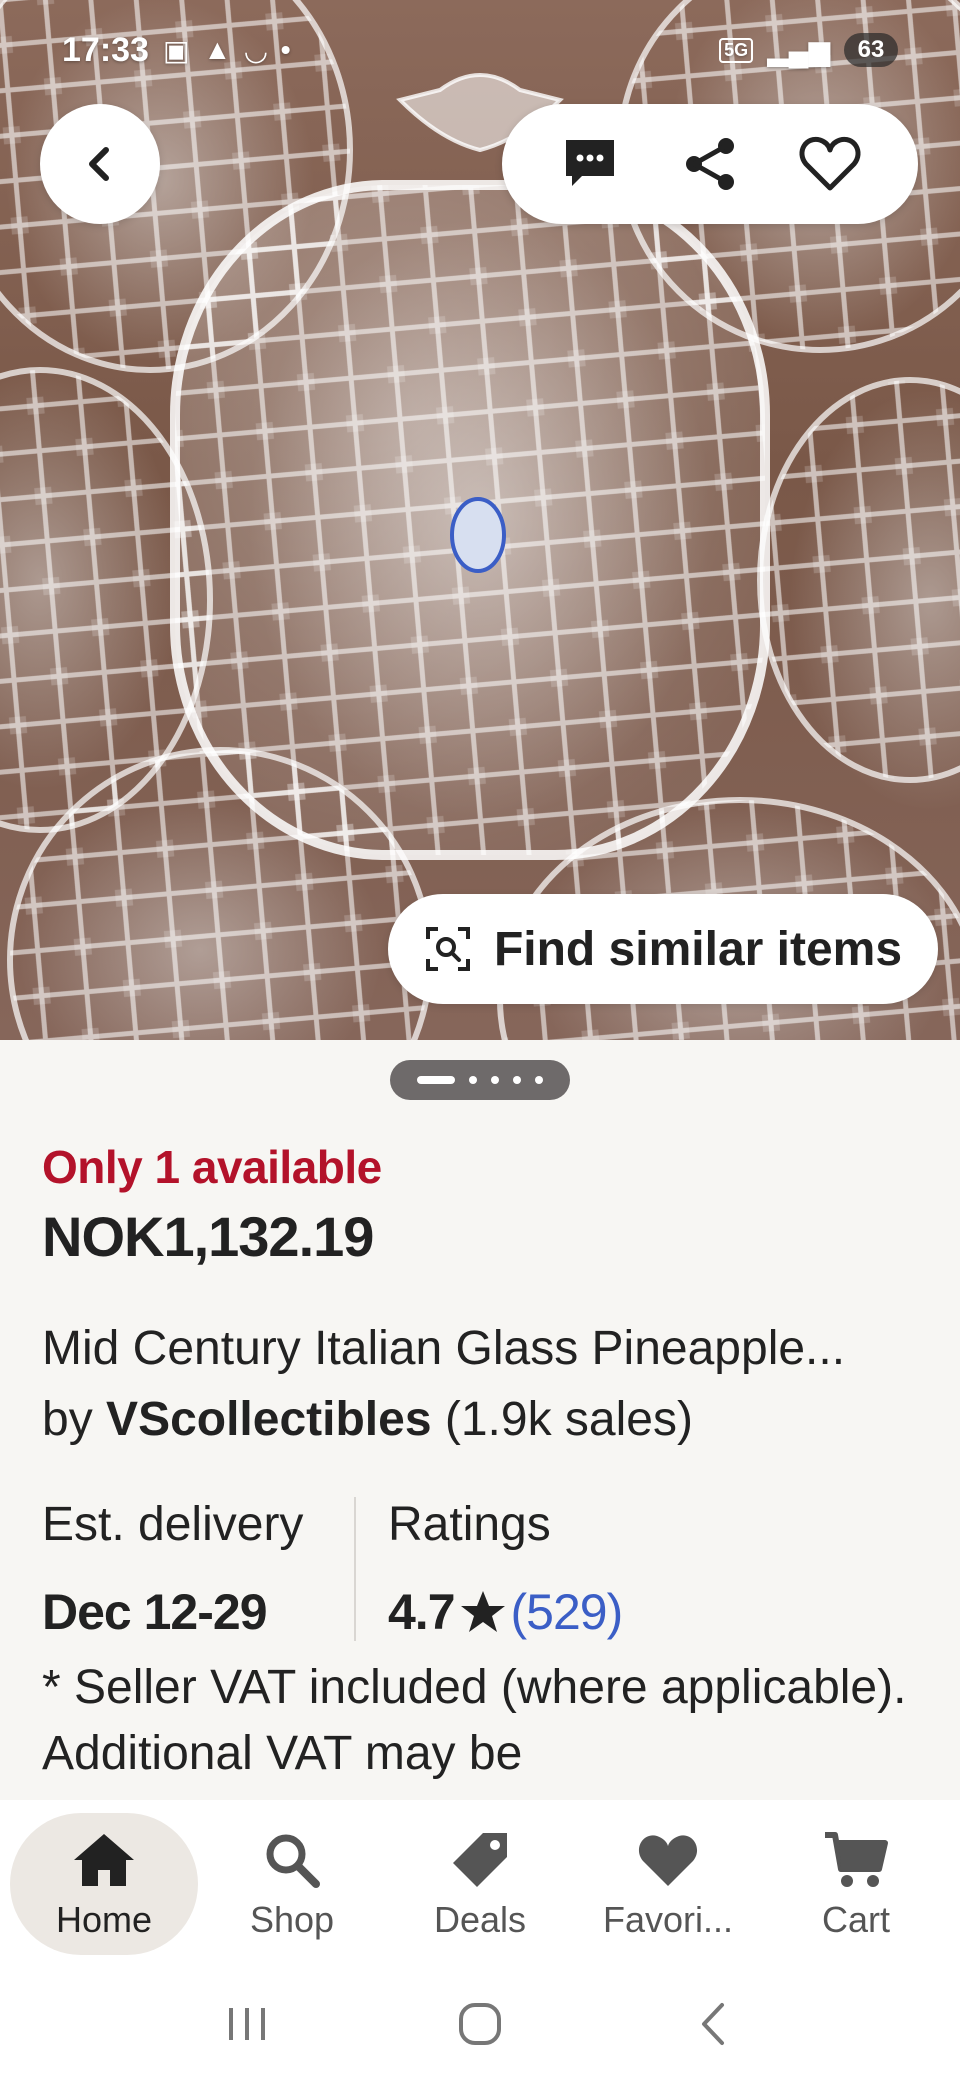  I want to click on system-navigation-bar, so click(480, 2024).